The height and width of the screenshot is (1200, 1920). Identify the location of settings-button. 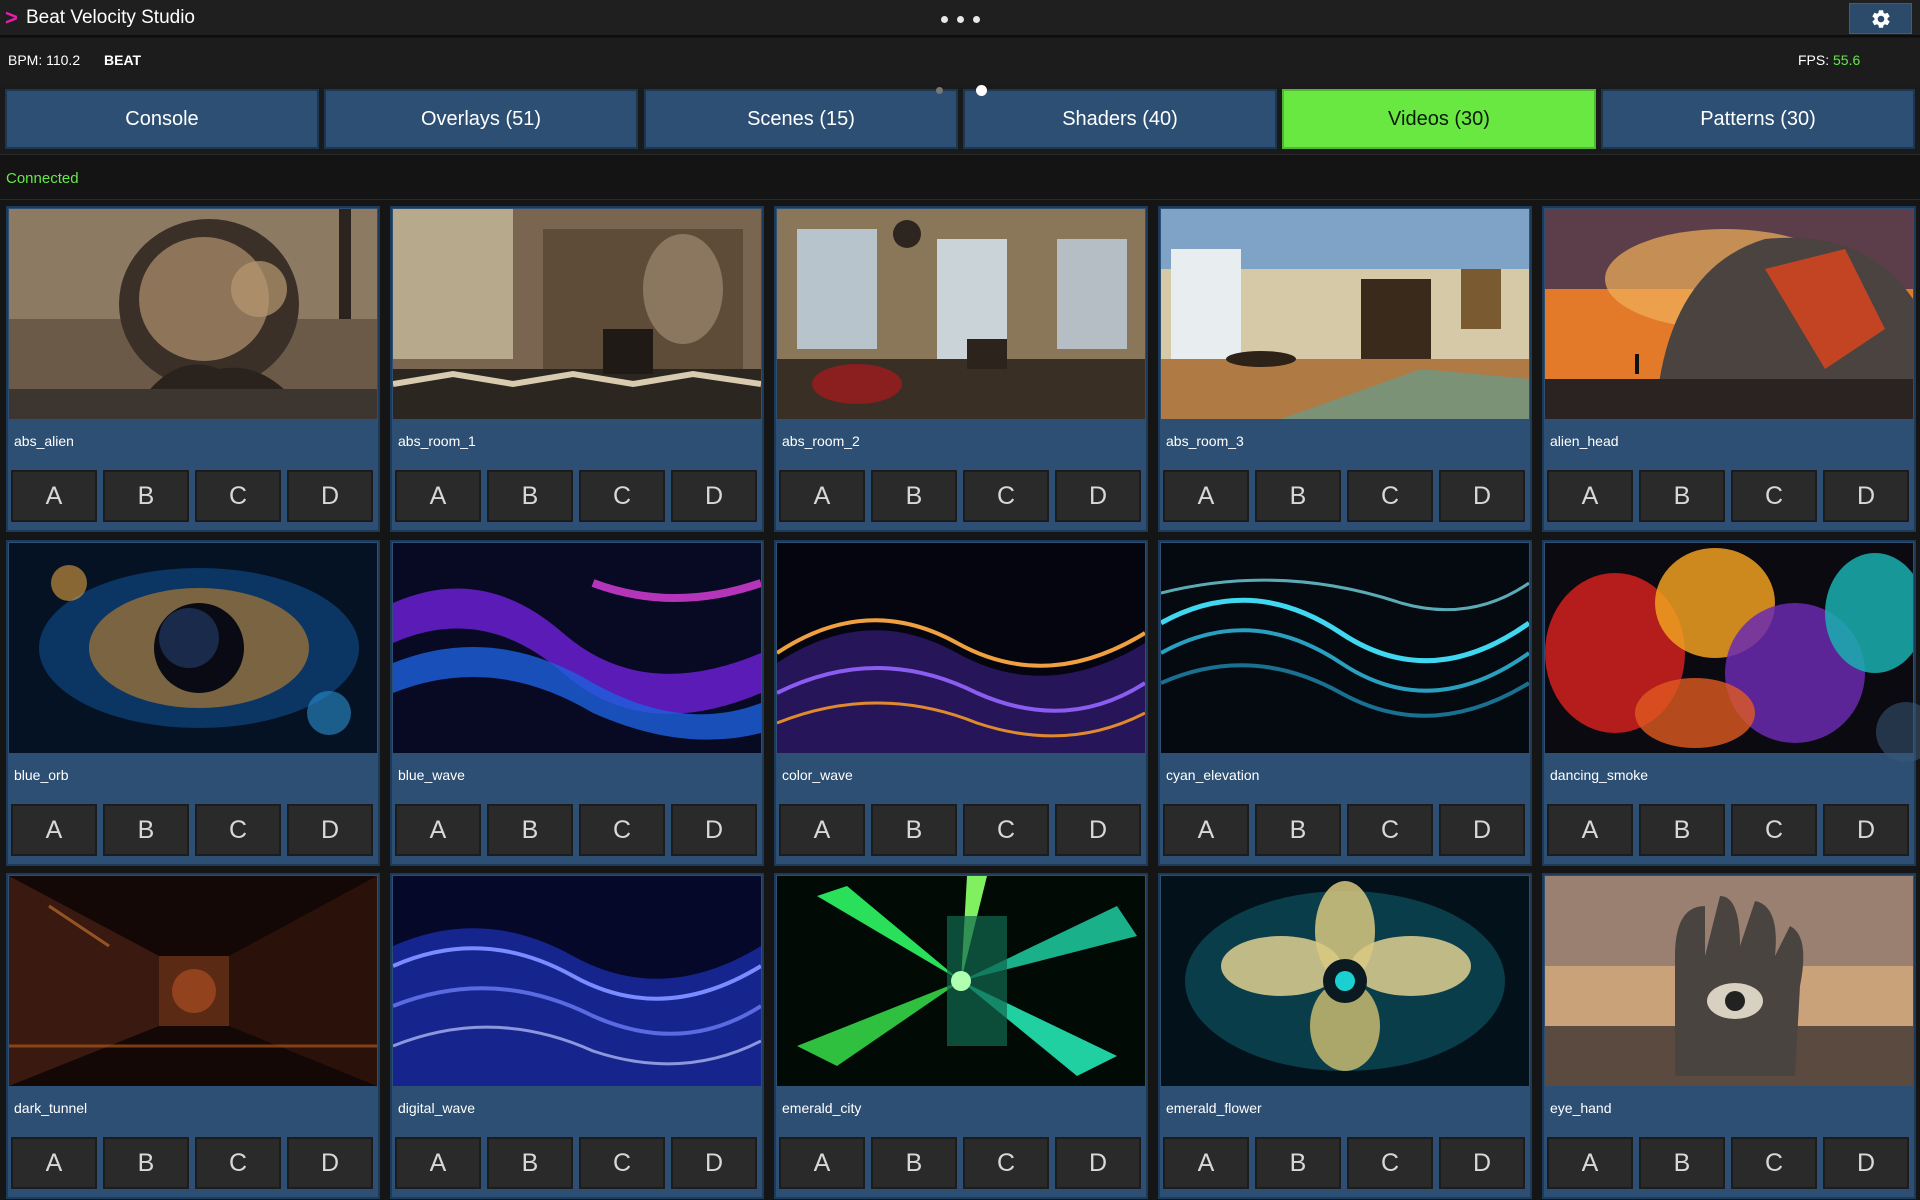
(1880, 18).